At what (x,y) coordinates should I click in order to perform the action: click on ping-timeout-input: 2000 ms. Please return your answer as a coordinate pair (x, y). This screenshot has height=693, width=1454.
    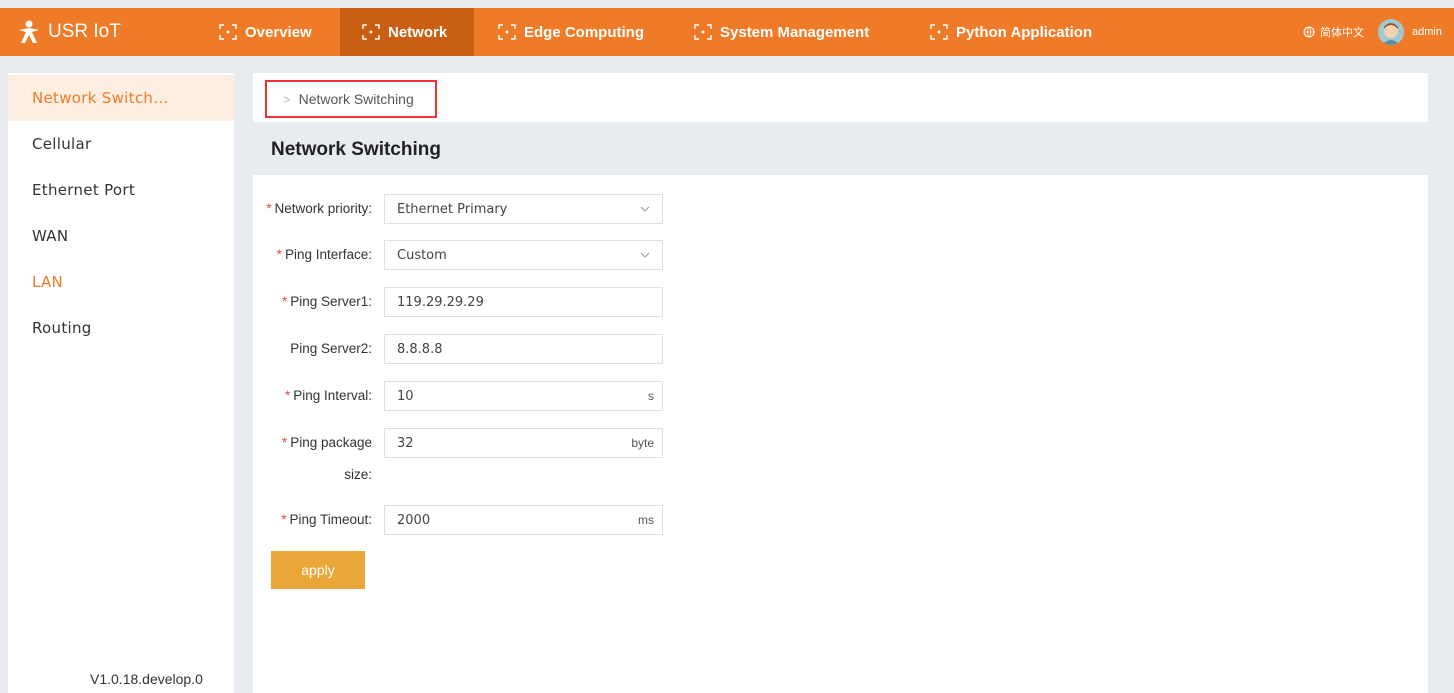
    Looking at the image, I should click on (523, 520).